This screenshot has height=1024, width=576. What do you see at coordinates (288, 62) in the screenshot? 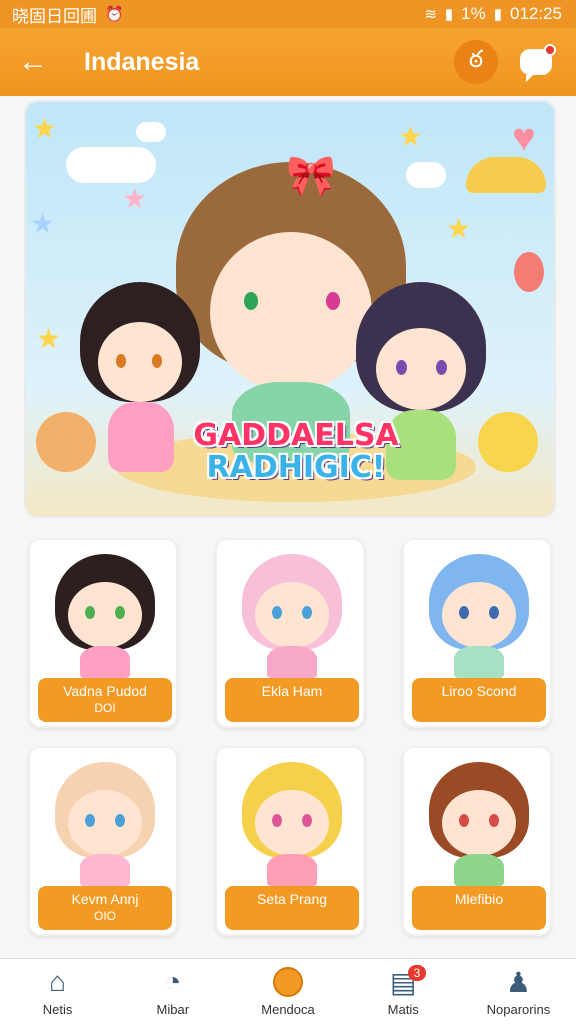
I see `app-bar: ← Indanesia ఠ` at bounding box center [288, 62].